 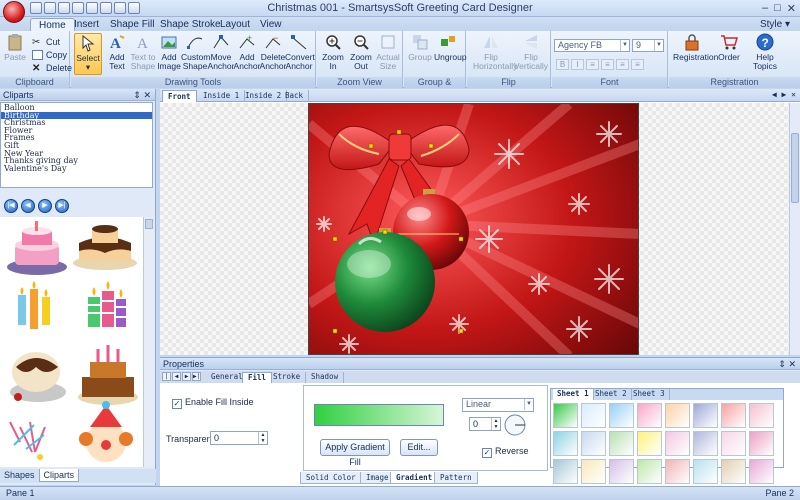 What do you see at coordinates (573, 394) in the screenshot?
I see `tab-sheet-1: Sheet 1` at bounding box center [573, 394].